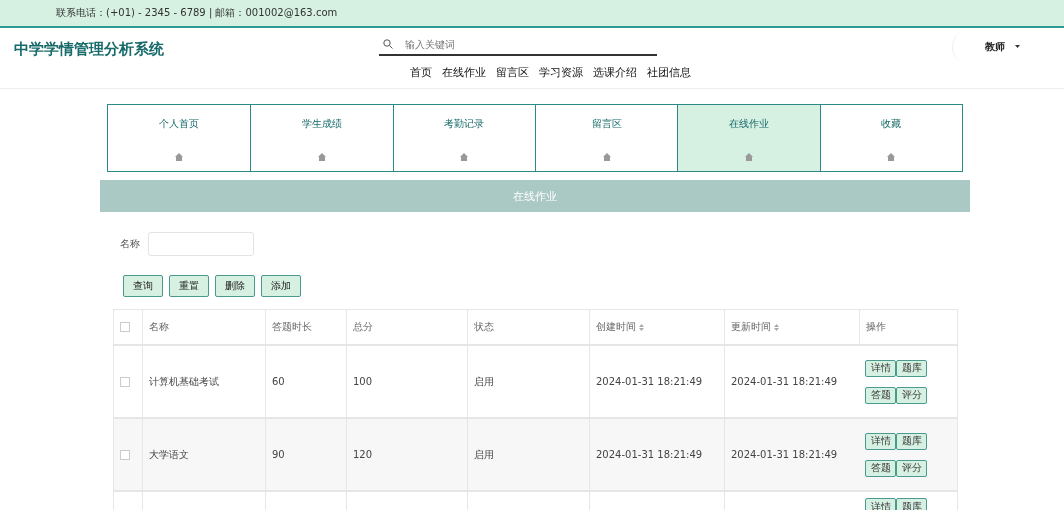  I want to click on action-button: 重置, so click(189, 286).